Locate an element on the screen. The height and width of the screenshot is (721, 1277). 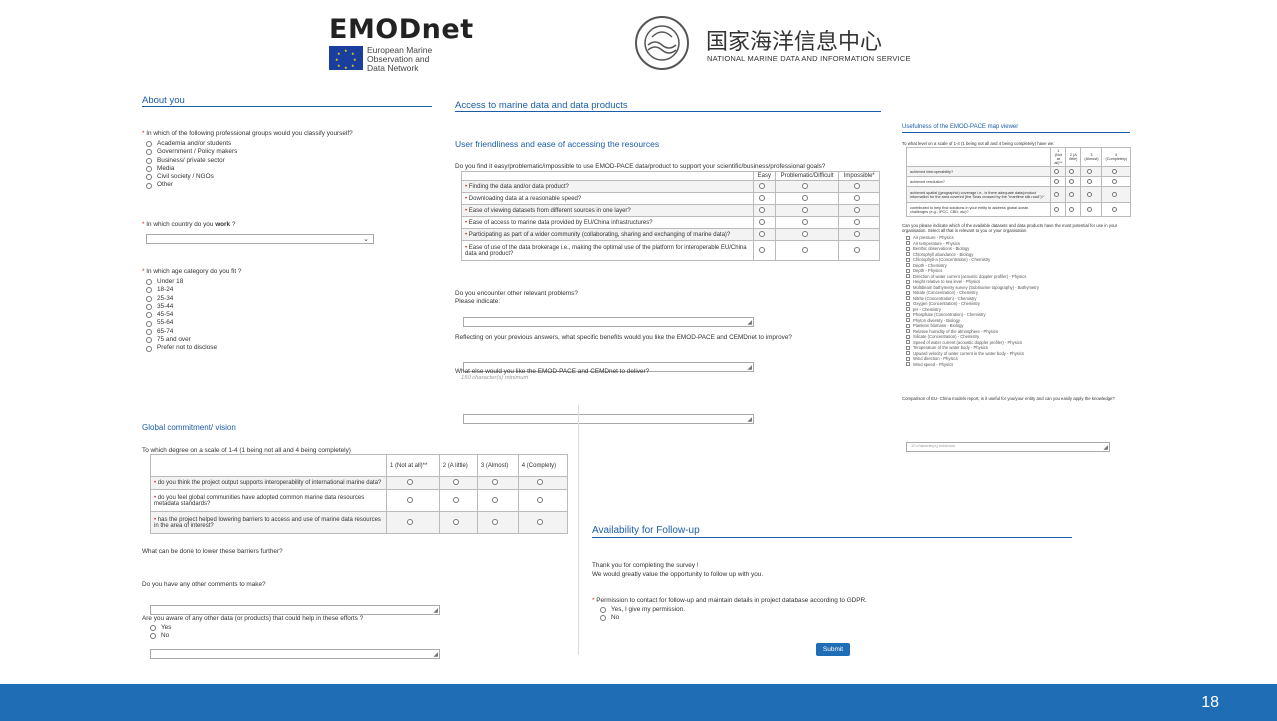
age-option: 45-54 is located at coordinates (181, 315).